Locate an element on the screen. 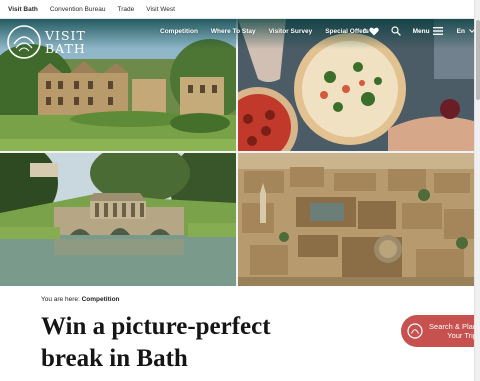  language-label: En is located at coordinates (460, 31).